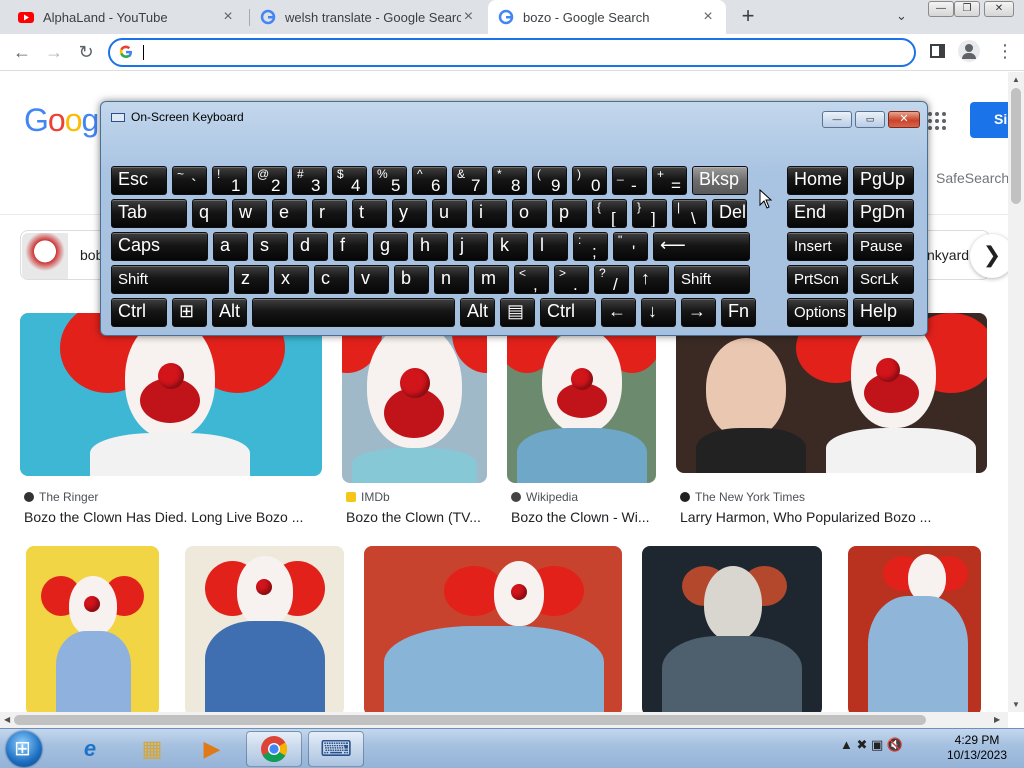  Describe the element at coordinates (607, 17) in the screenshot. I see `tab-bozo: bozo - Google Search ×` at that location.